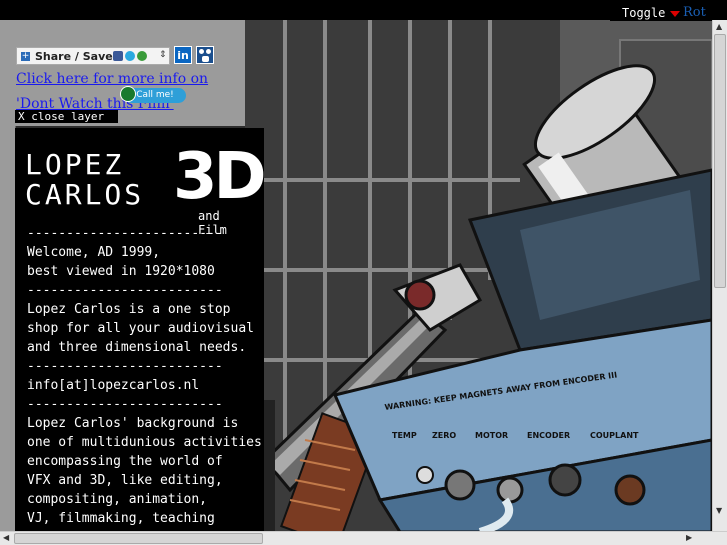  Describe the element at coordinates (444, 435) in the screenshot. I see `svg-text: ZERO` at that location.